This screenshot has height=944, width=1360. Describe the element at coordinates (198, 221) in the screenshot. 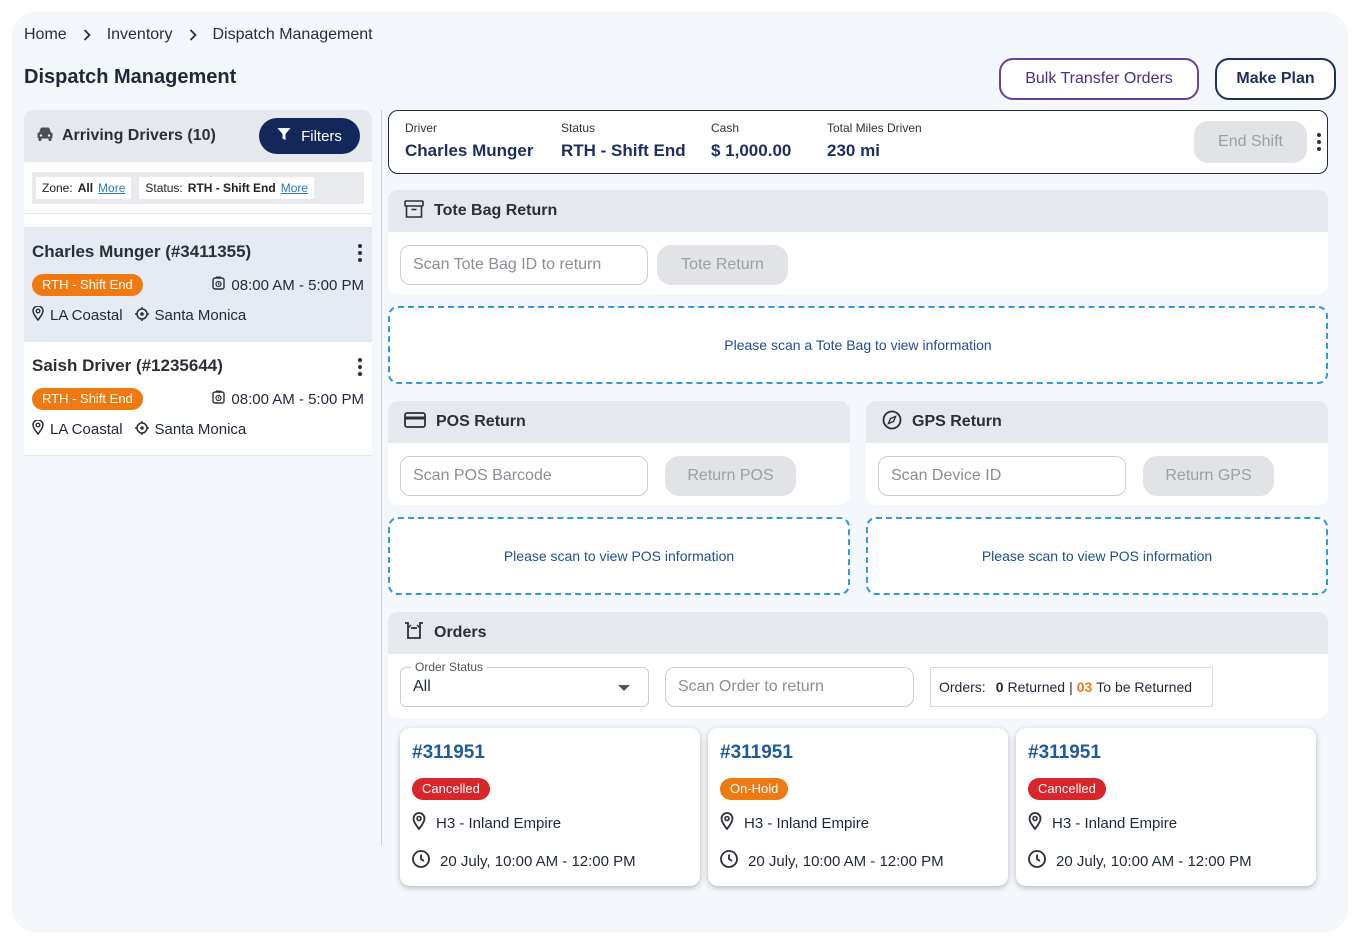

I see `list-spacer` at that location.